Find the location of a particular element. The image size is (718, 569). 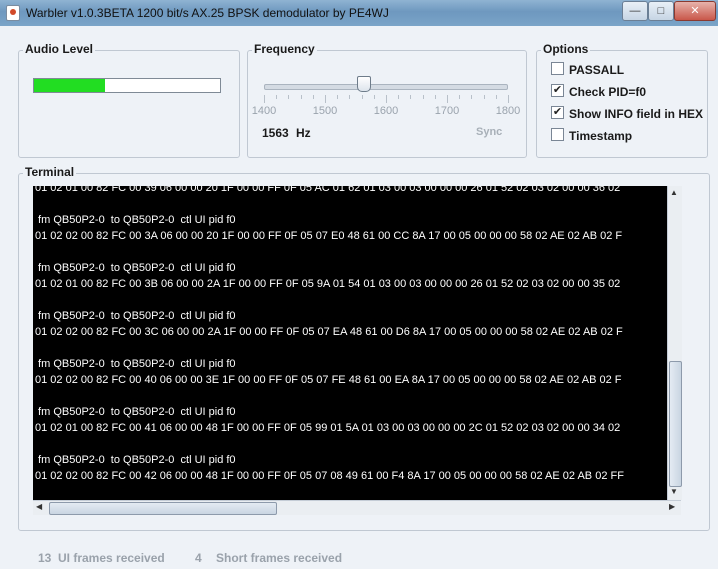

audio-level-meter is located at coordinates (127, 85).